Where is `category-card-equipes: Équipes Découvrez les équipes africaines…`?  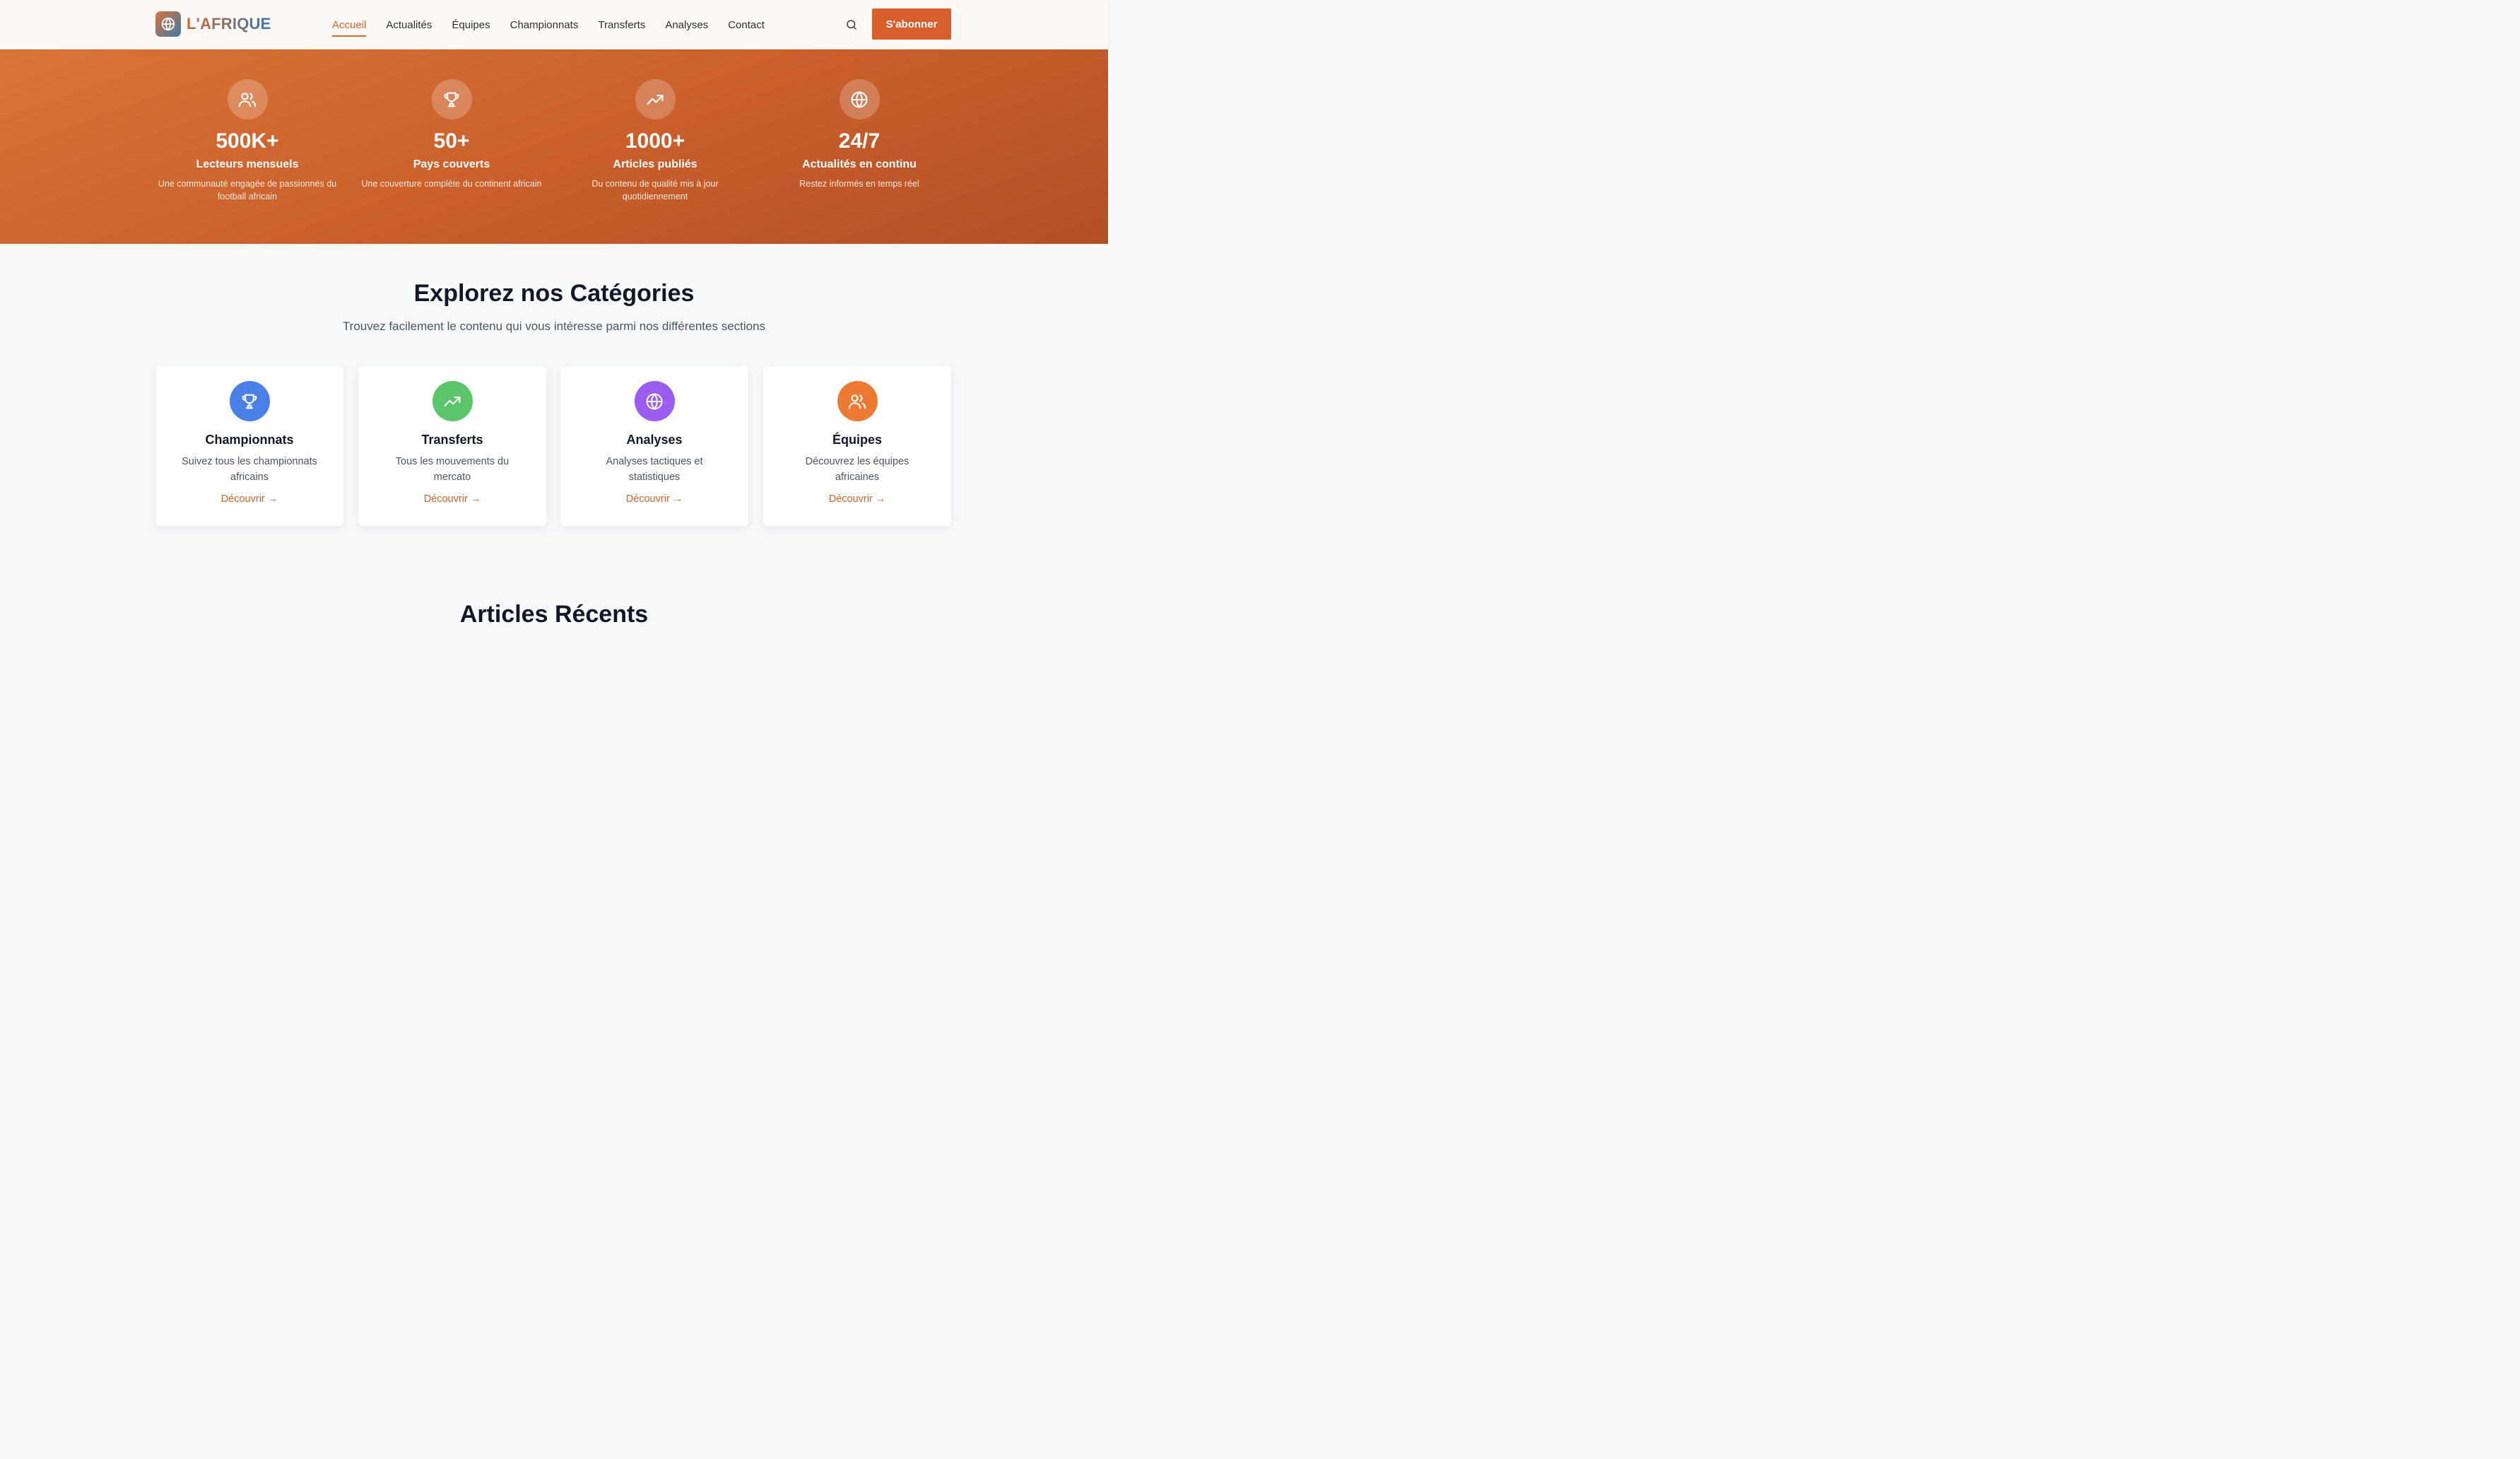
category-card-equipes: Équipes Découvrez les équipes africaines… is located at coordinates (857, 446).